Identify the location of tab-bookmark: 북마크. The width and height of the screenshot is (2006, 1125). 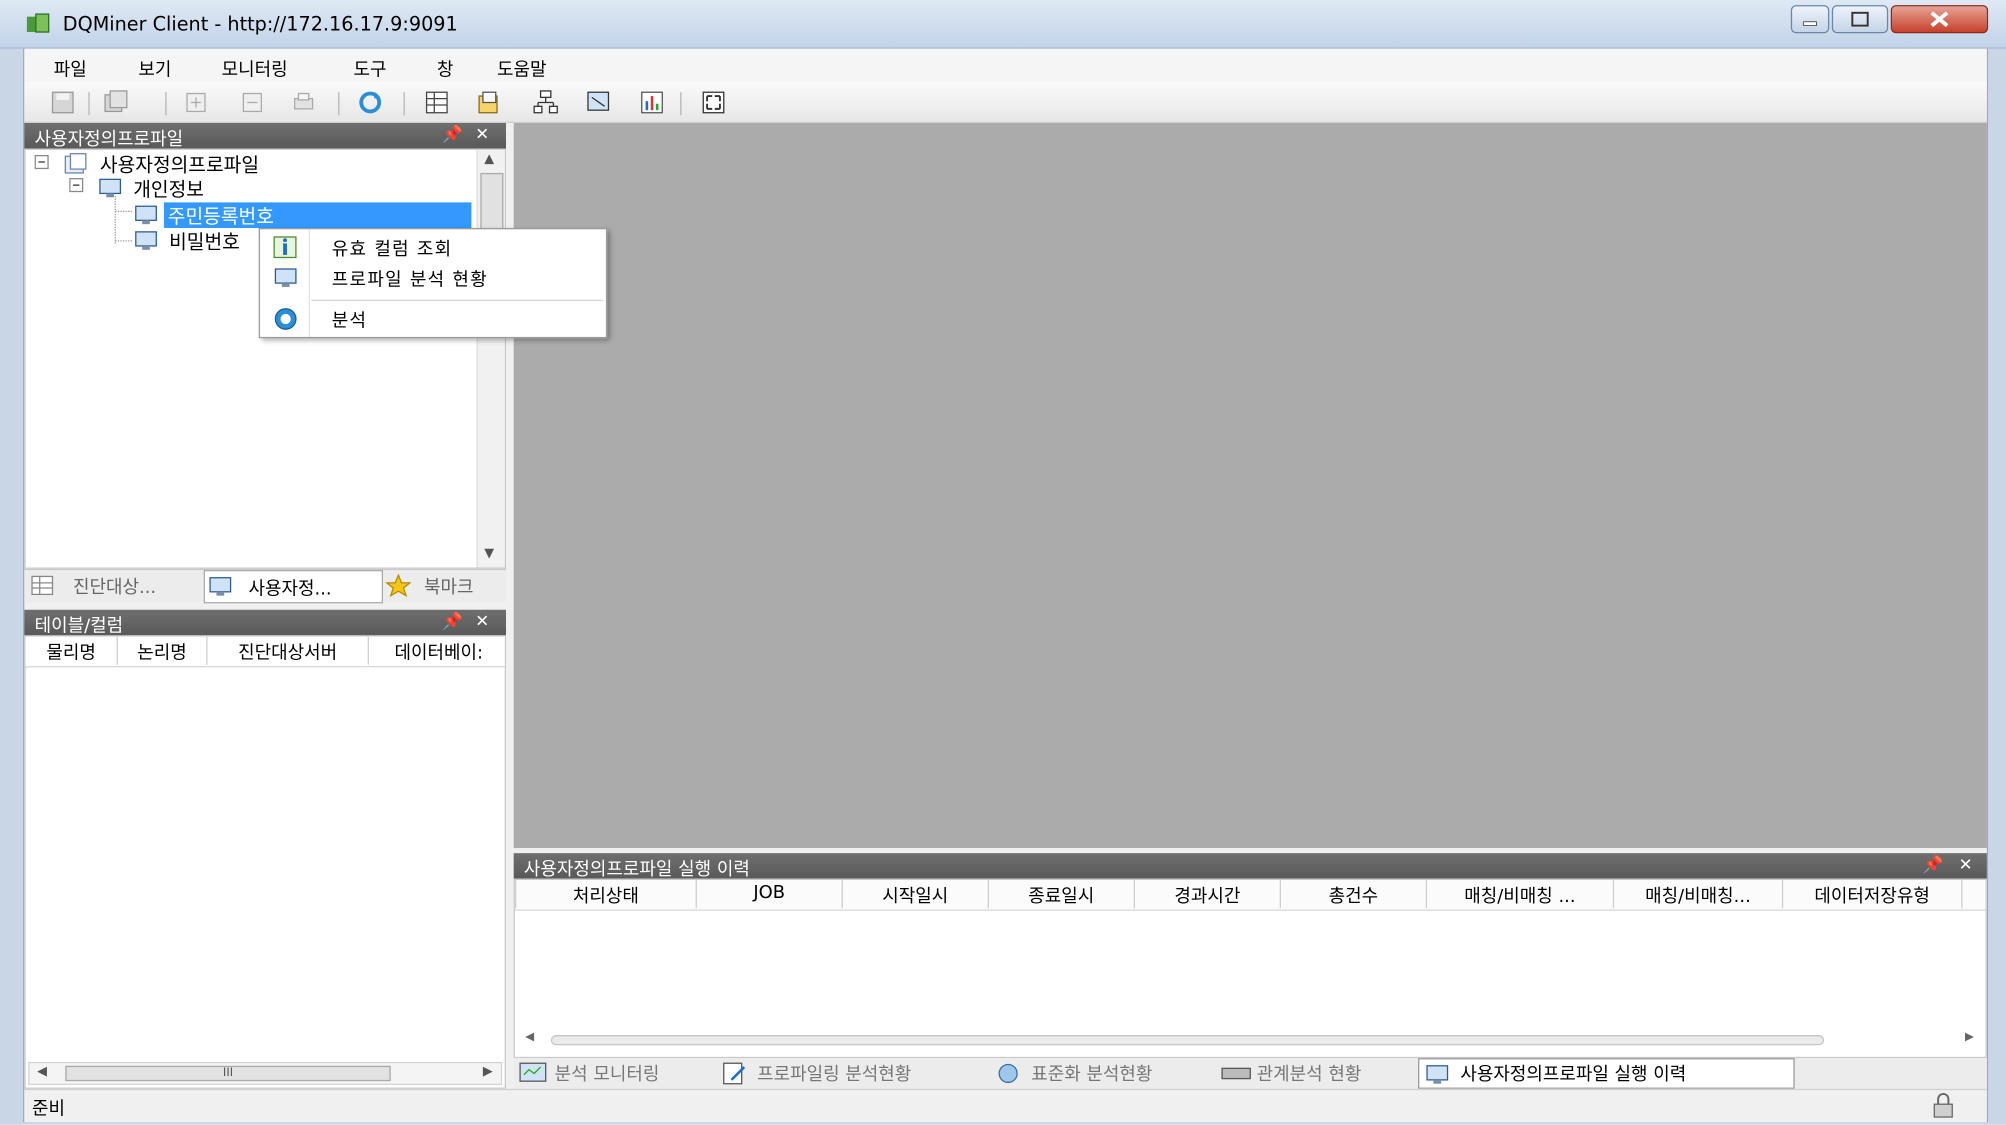
(444, 585).